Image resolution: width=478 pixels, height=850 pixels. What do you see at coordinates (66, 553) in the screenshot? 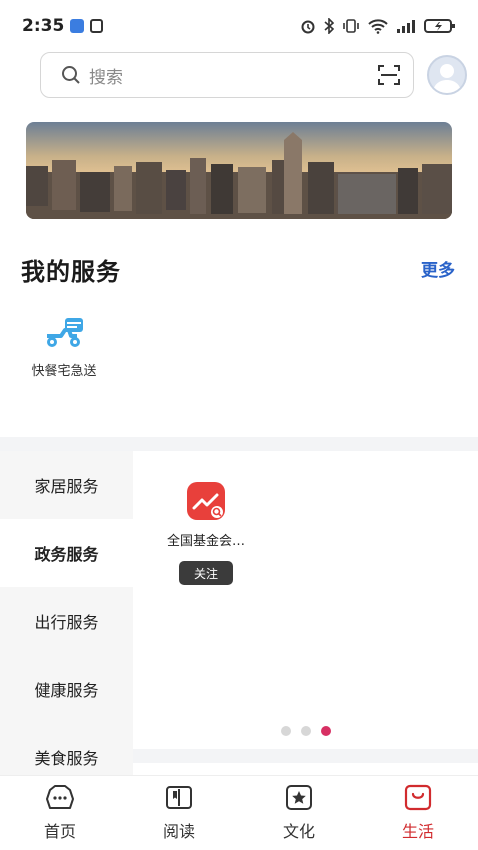
I see `category-item-government: 政务服务` at bounding box center [66, 553].